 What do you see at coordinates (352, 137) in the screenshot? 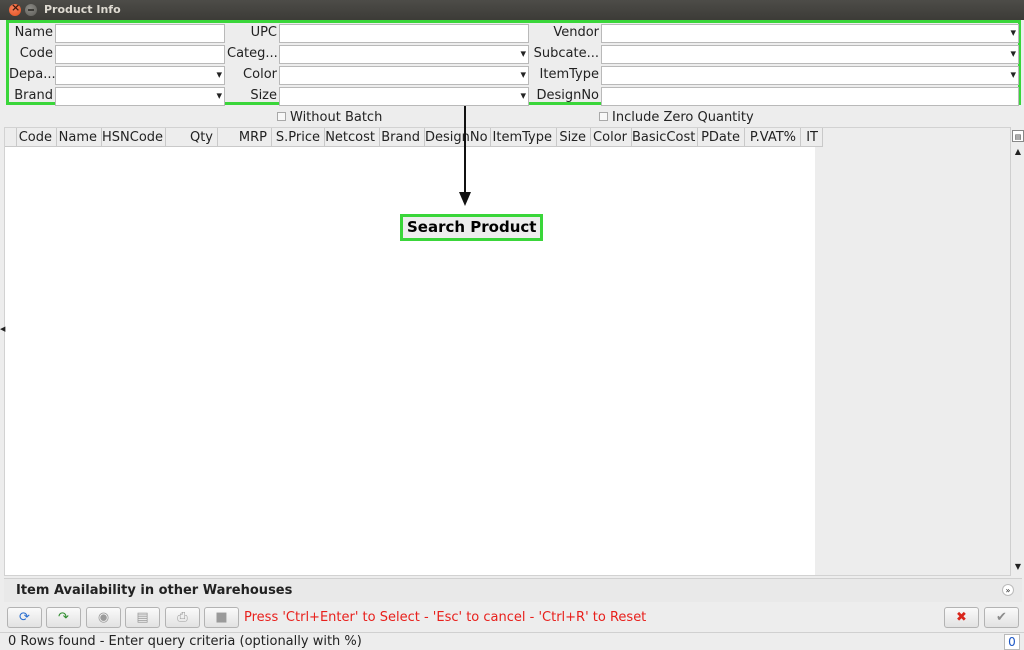
I see `column-header: Netcost` at bounding box center [352, 137].